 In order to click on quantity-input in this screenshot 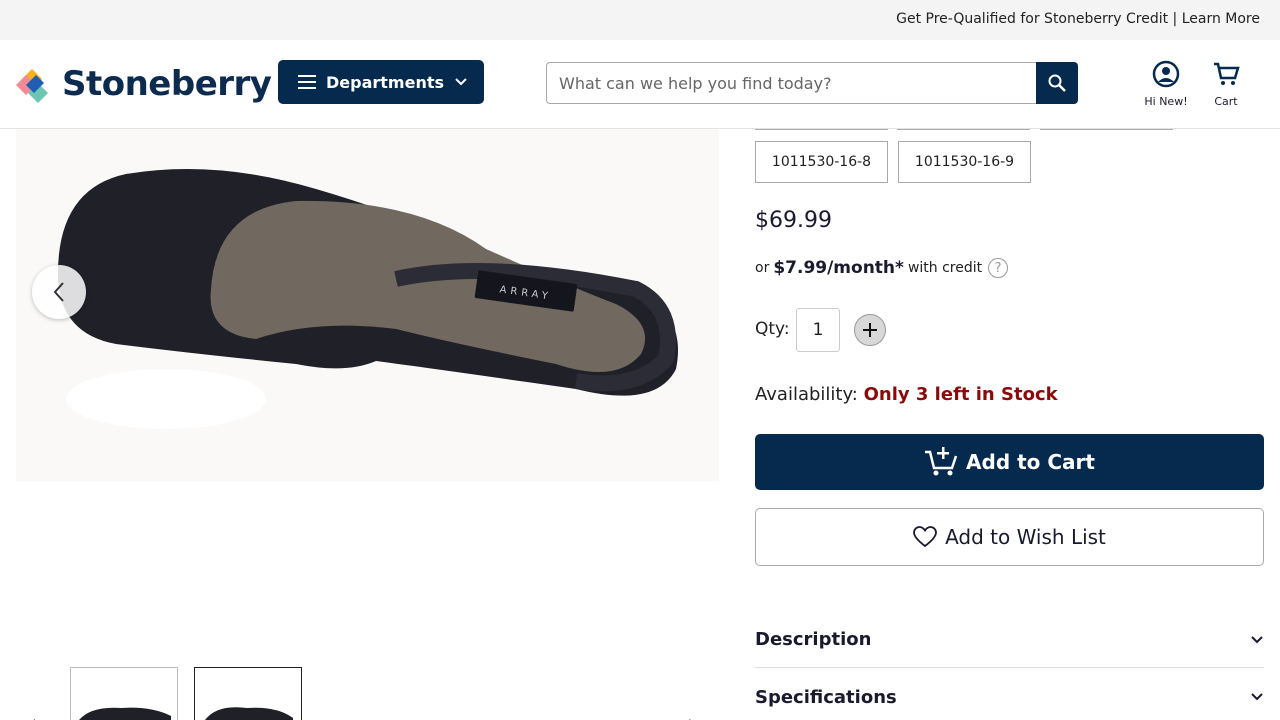, I will do `click(818, 330)`.